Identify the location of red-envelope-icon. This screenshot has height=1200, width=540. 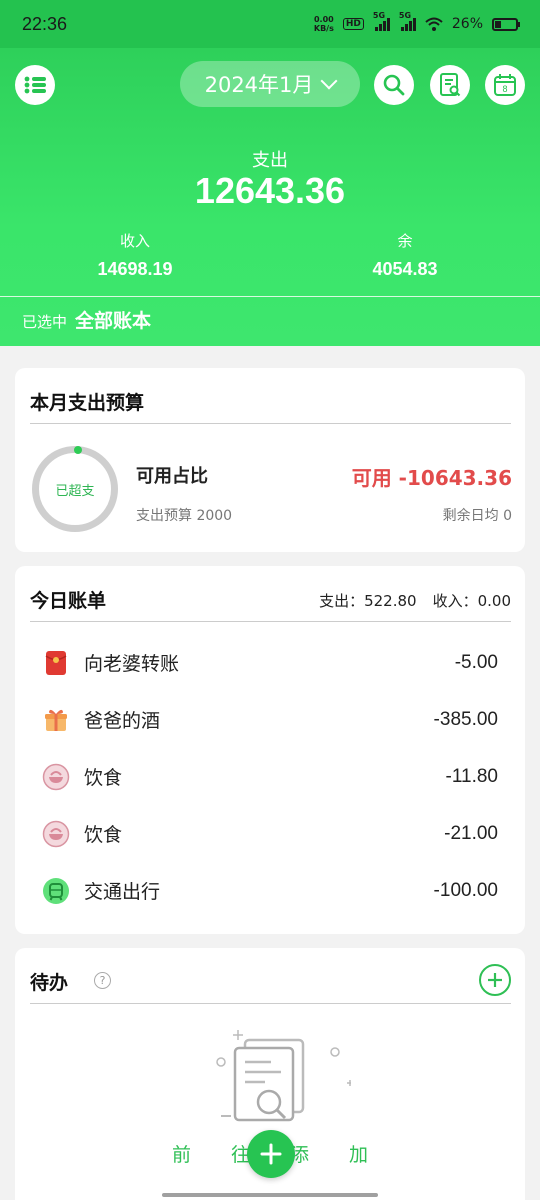
(56, 663).